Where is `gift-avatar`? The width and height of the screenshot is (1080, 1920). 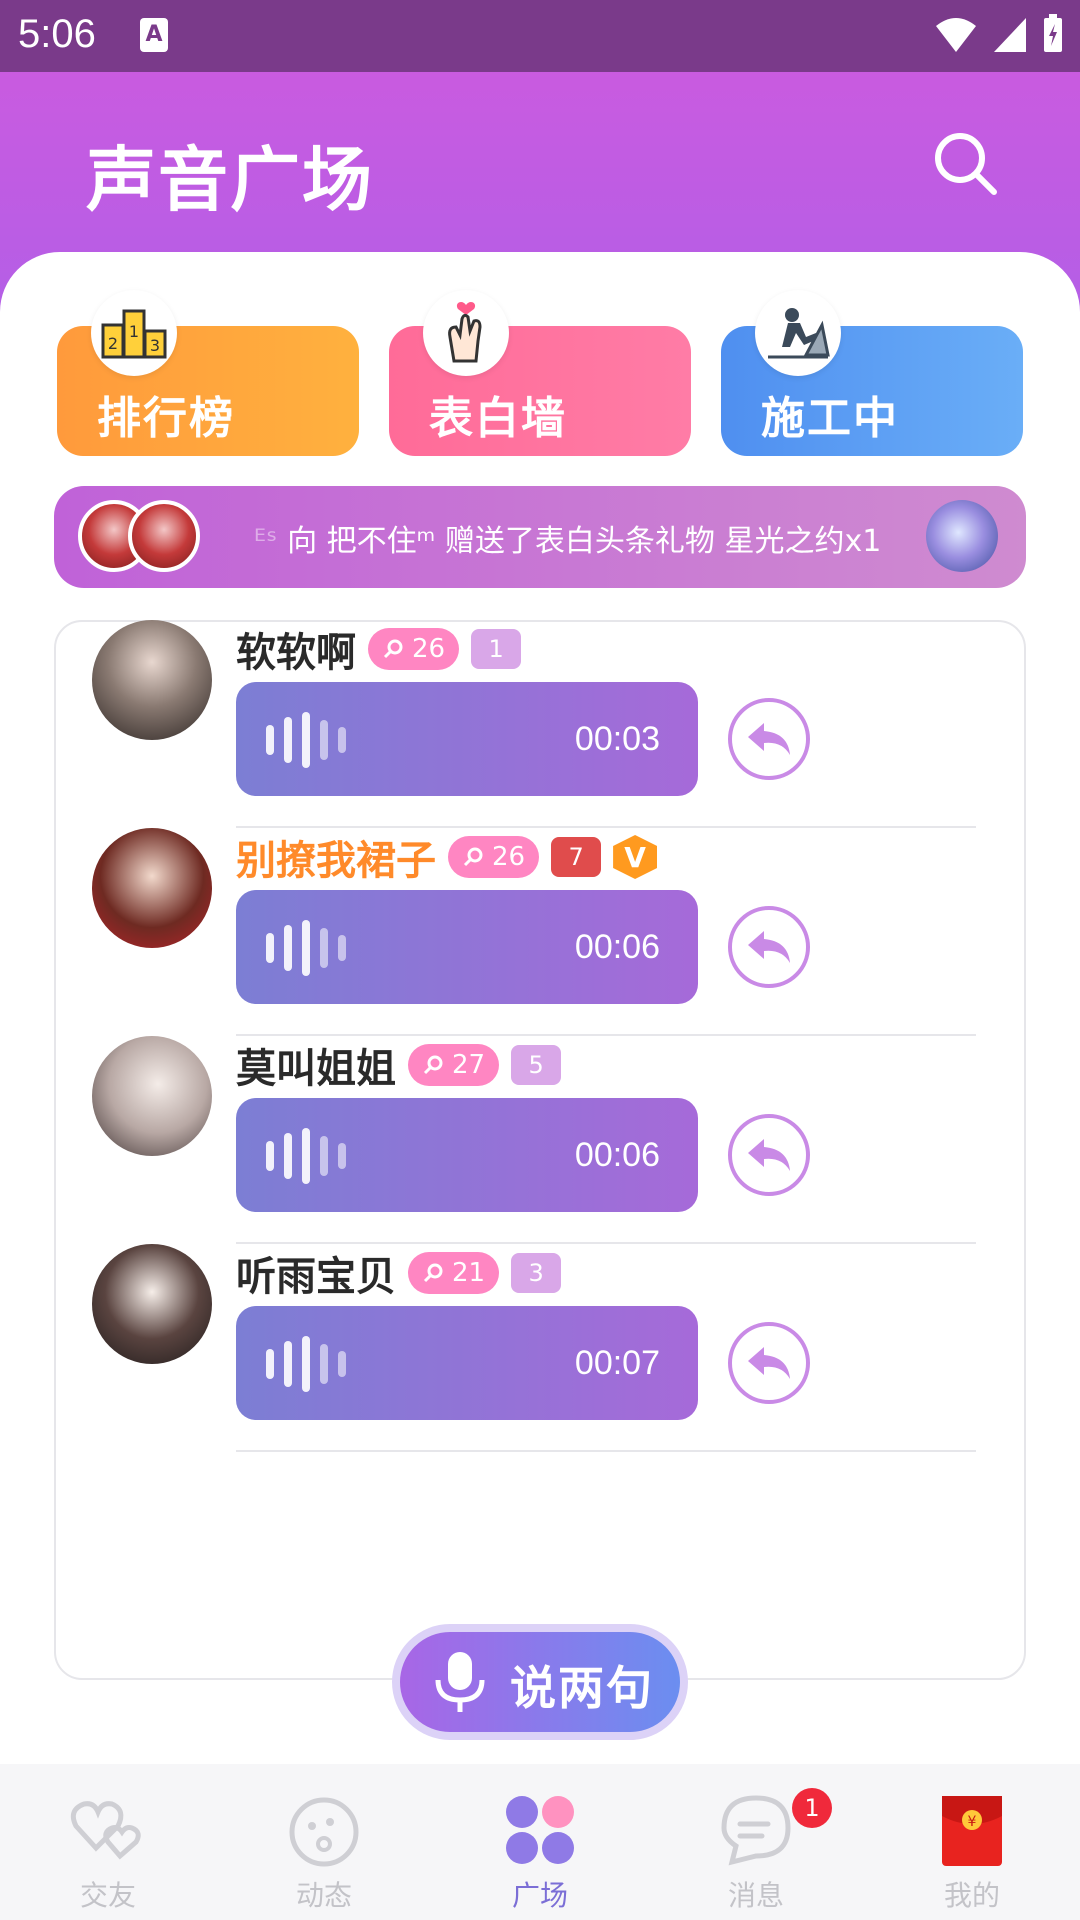
gift-avatar is located at coordinates (962, 536).